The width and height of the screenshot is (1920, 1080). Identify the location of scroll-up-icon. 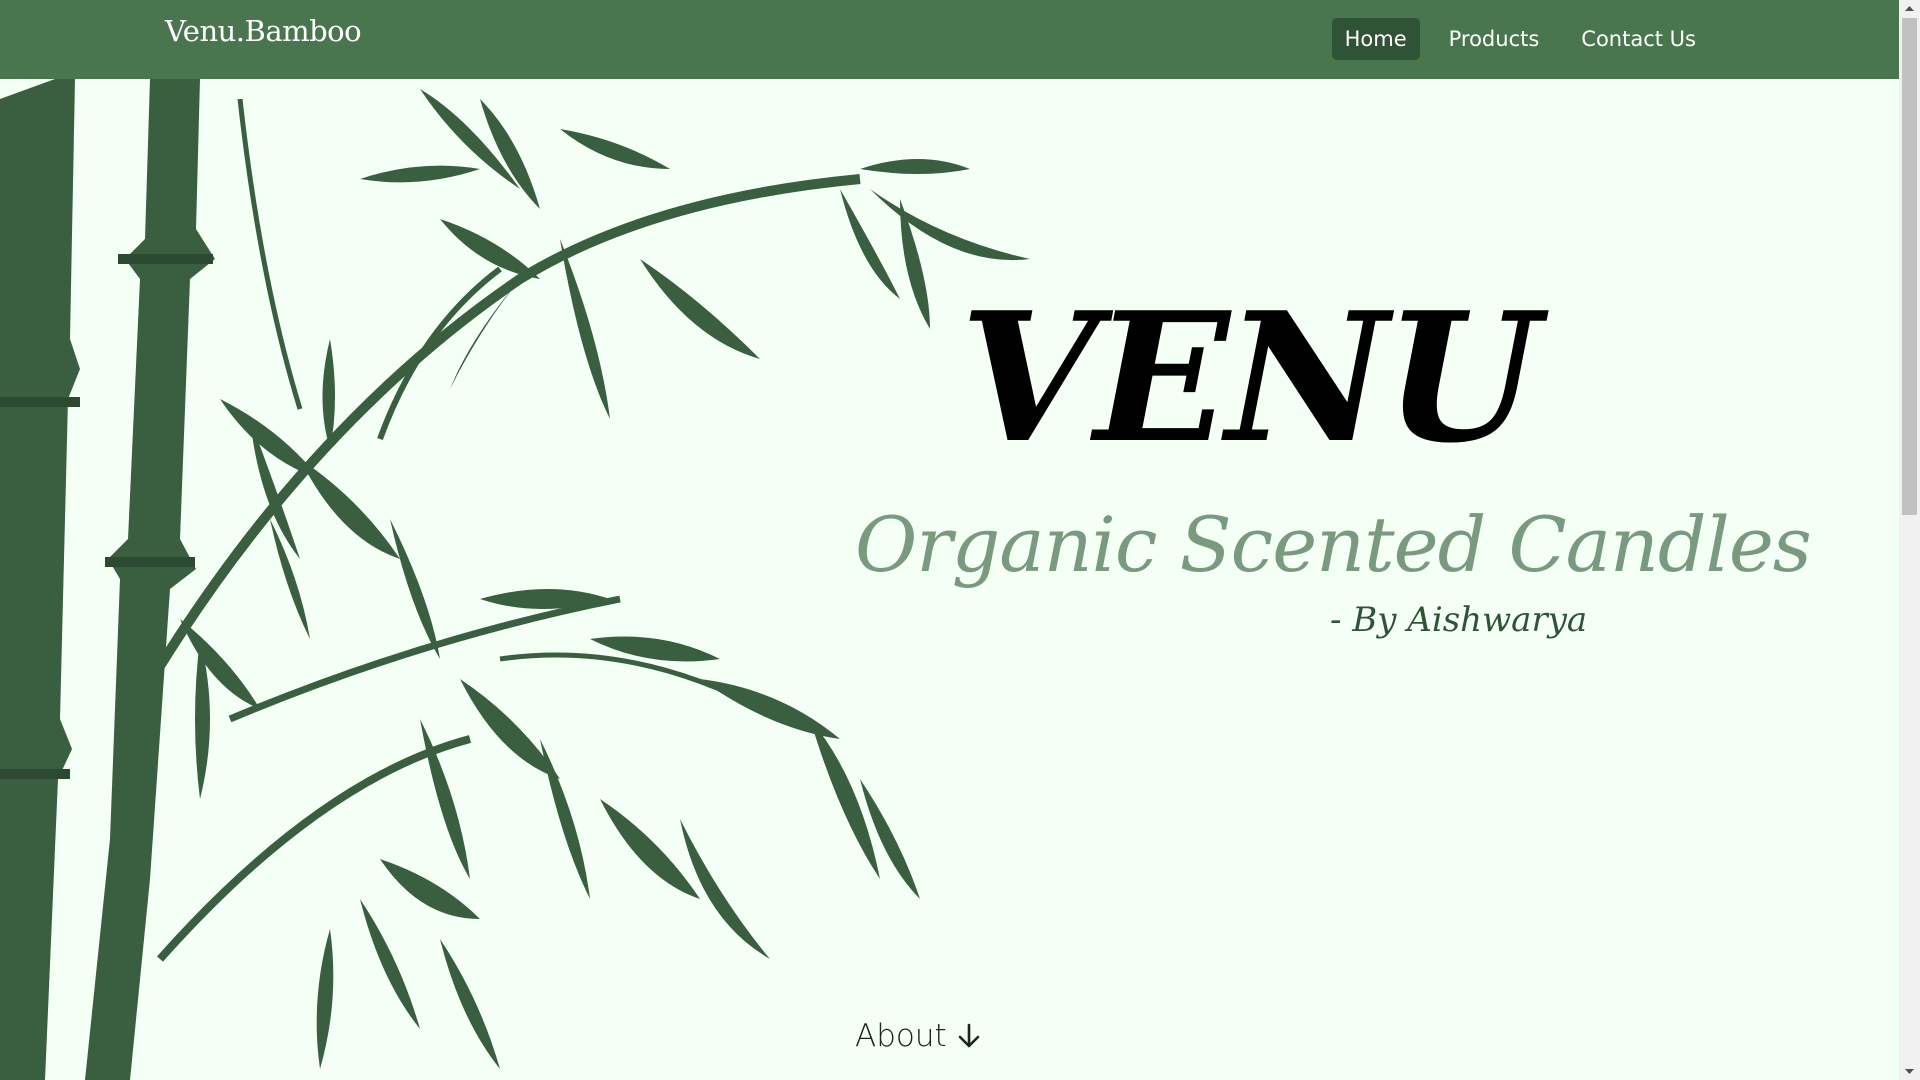
(1909, 8).